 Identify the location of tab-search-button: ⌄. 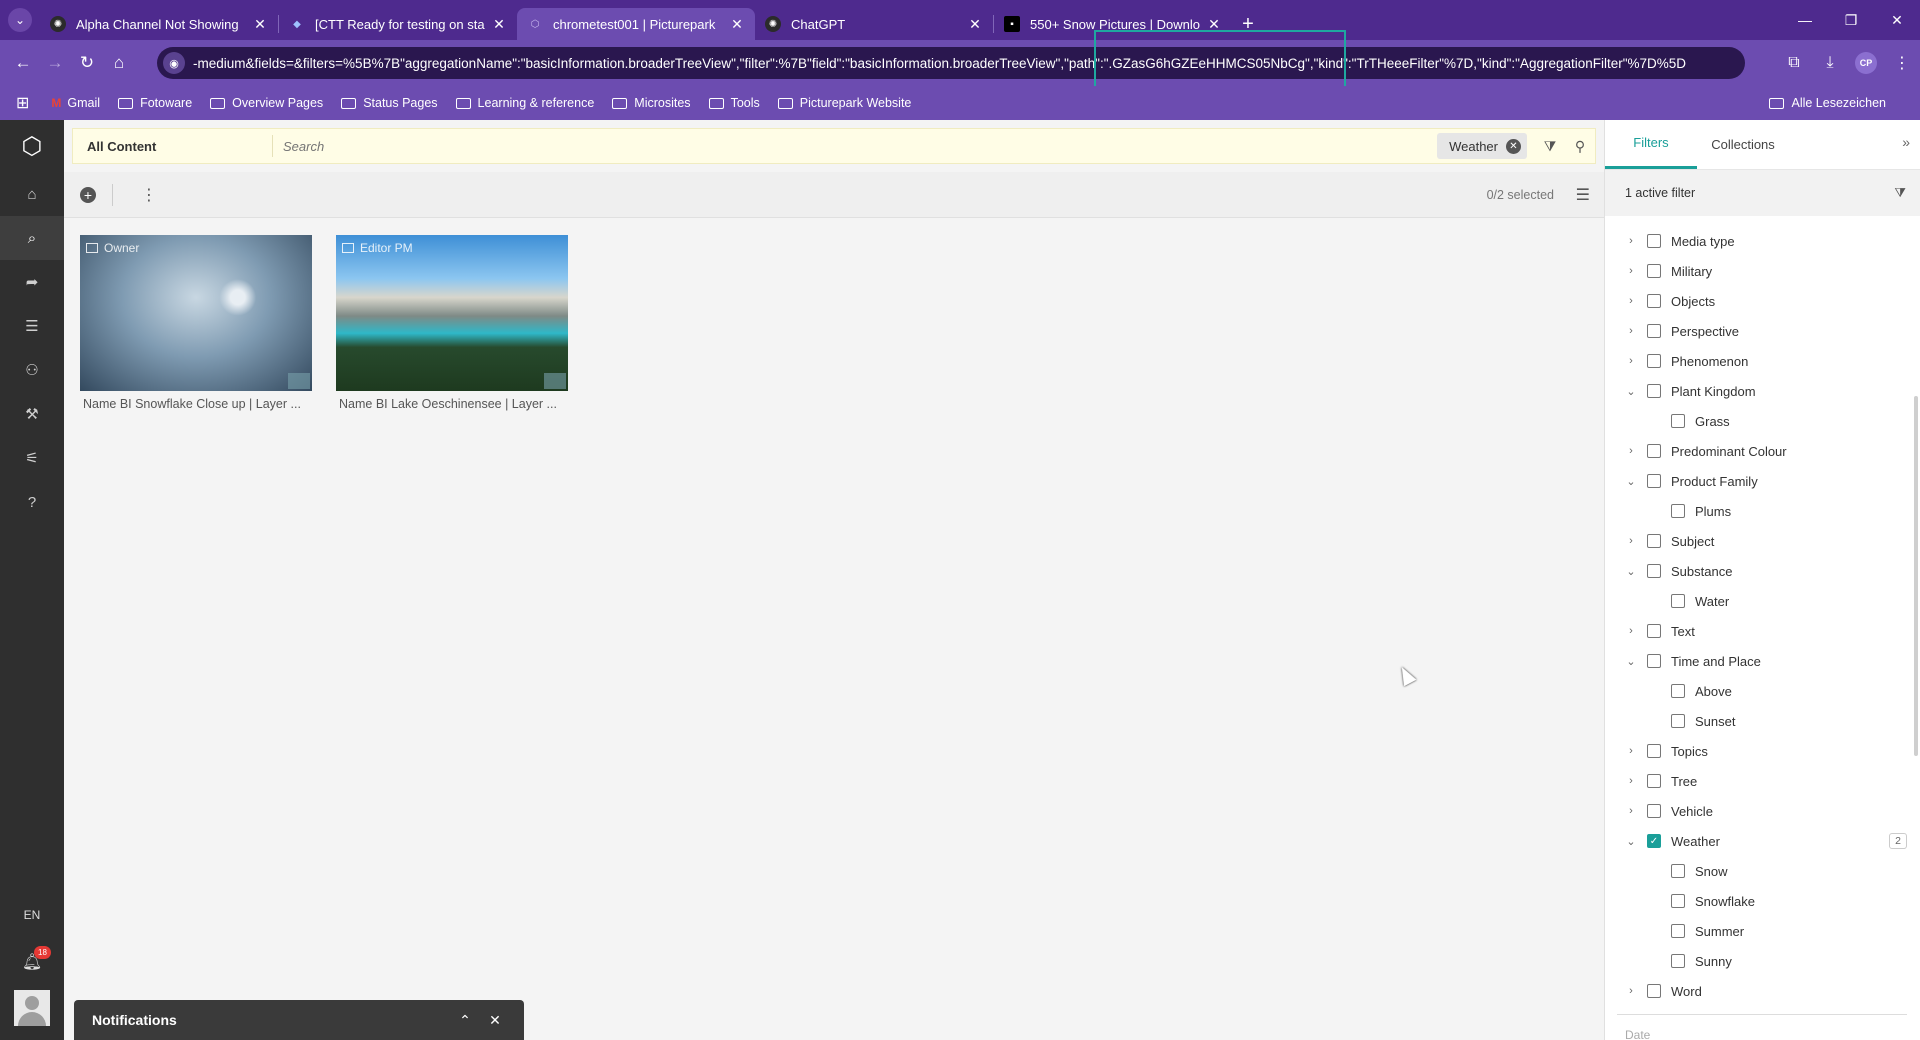
(20, 20).